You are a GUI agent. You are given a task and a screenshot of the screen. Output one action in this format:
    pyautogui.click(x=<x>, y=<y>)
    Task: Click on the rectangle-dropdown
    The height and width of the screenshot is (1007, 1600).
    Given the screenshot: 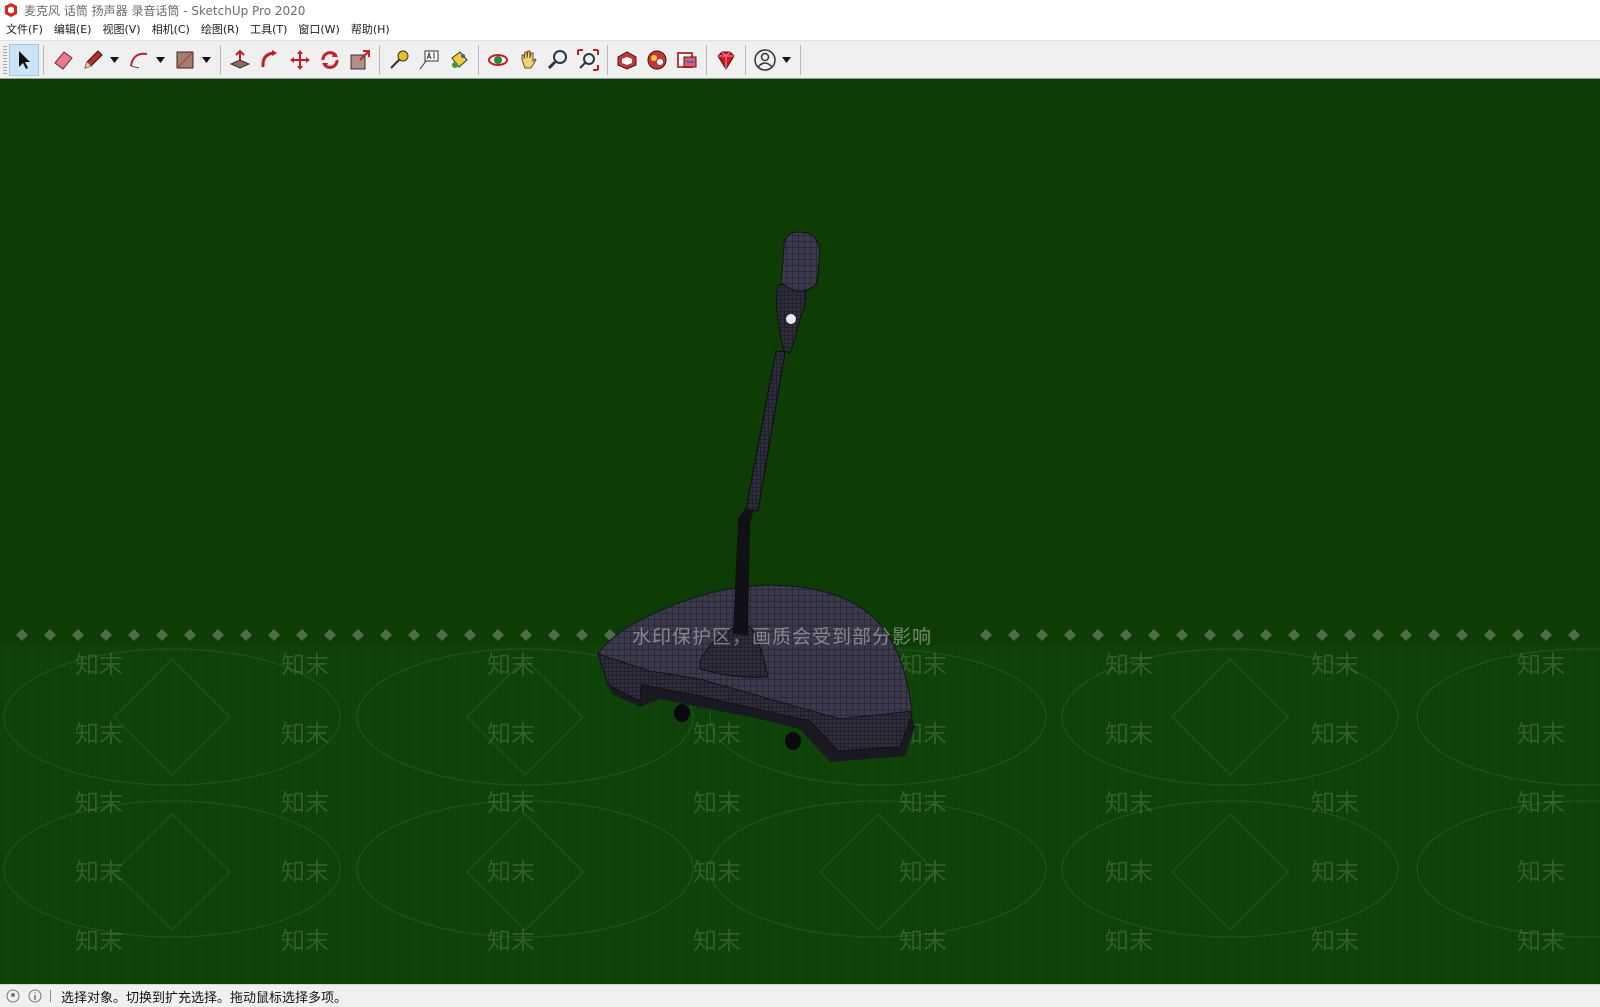 What is the action you would take?
    pyautogui.click(x=206, y=60)
    